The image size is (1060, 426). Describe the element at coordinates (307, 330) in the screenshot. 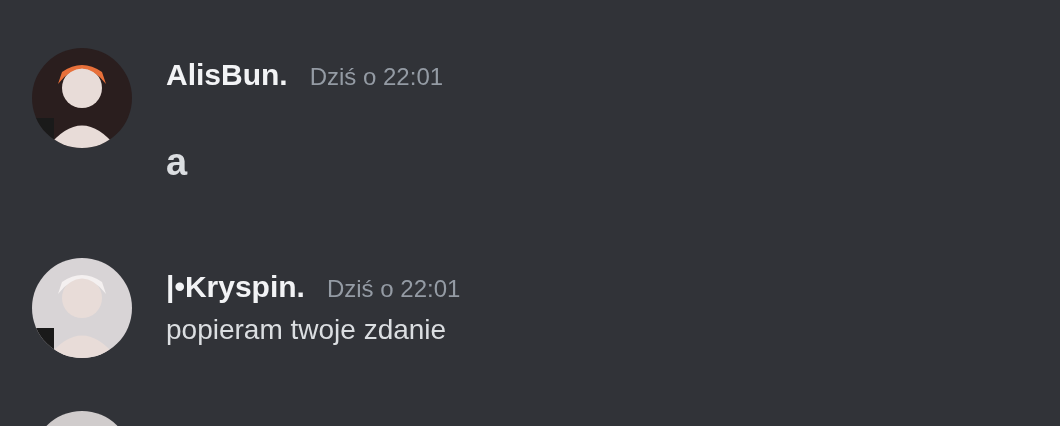

I see `message-text: popieram twoje zdanie` at that location.